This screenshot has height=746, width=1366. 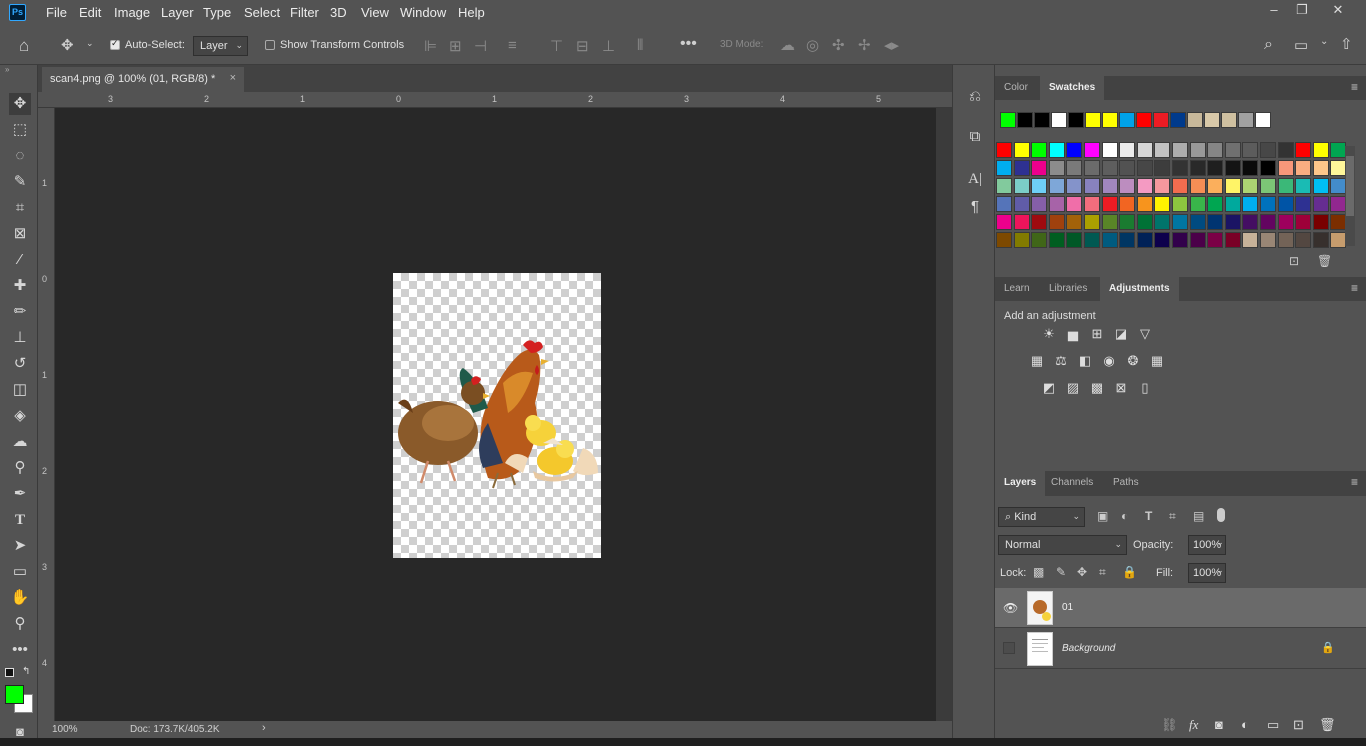 What do you see at coordinates (1073, 388) in the screenshot?
I see `posterize-icon: ▨` at bounding box center [1073, 388].